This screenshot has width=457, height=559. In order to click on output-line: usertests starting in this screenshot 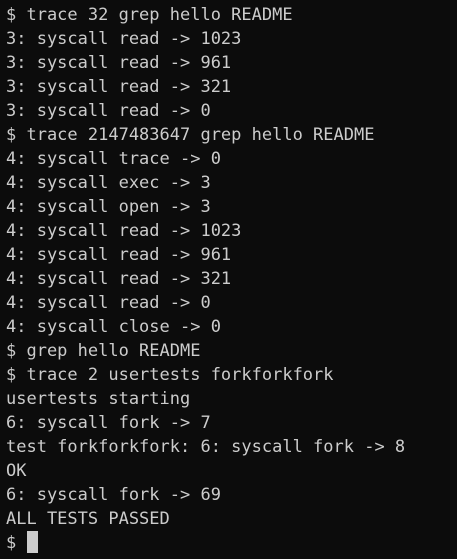, I will do `click(98, 399)`.